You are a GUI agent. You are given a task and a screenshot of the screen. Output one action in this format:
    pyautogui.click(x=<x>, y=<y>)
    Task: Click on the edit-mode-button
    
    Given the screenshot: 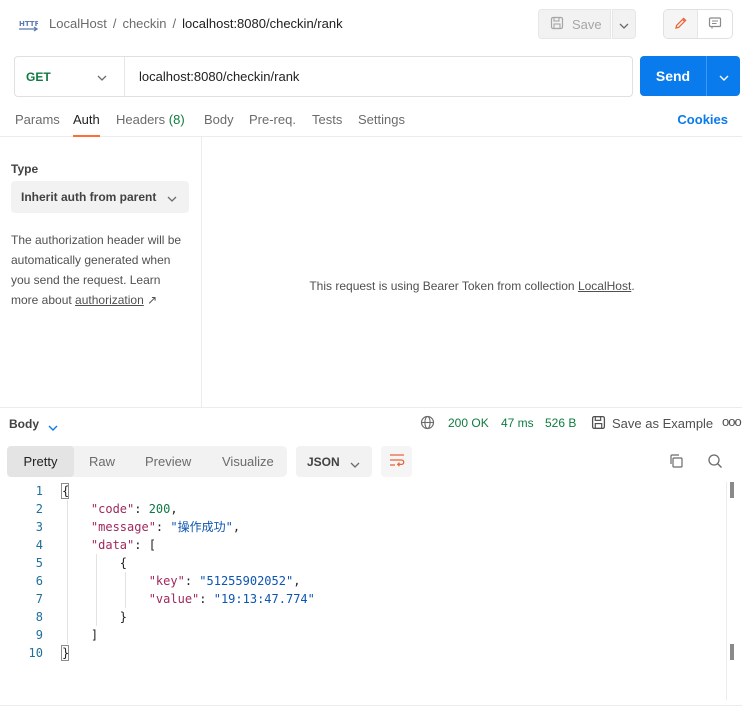 What is the action you would take?
    pyautogui.click(x=681, y=24)
    